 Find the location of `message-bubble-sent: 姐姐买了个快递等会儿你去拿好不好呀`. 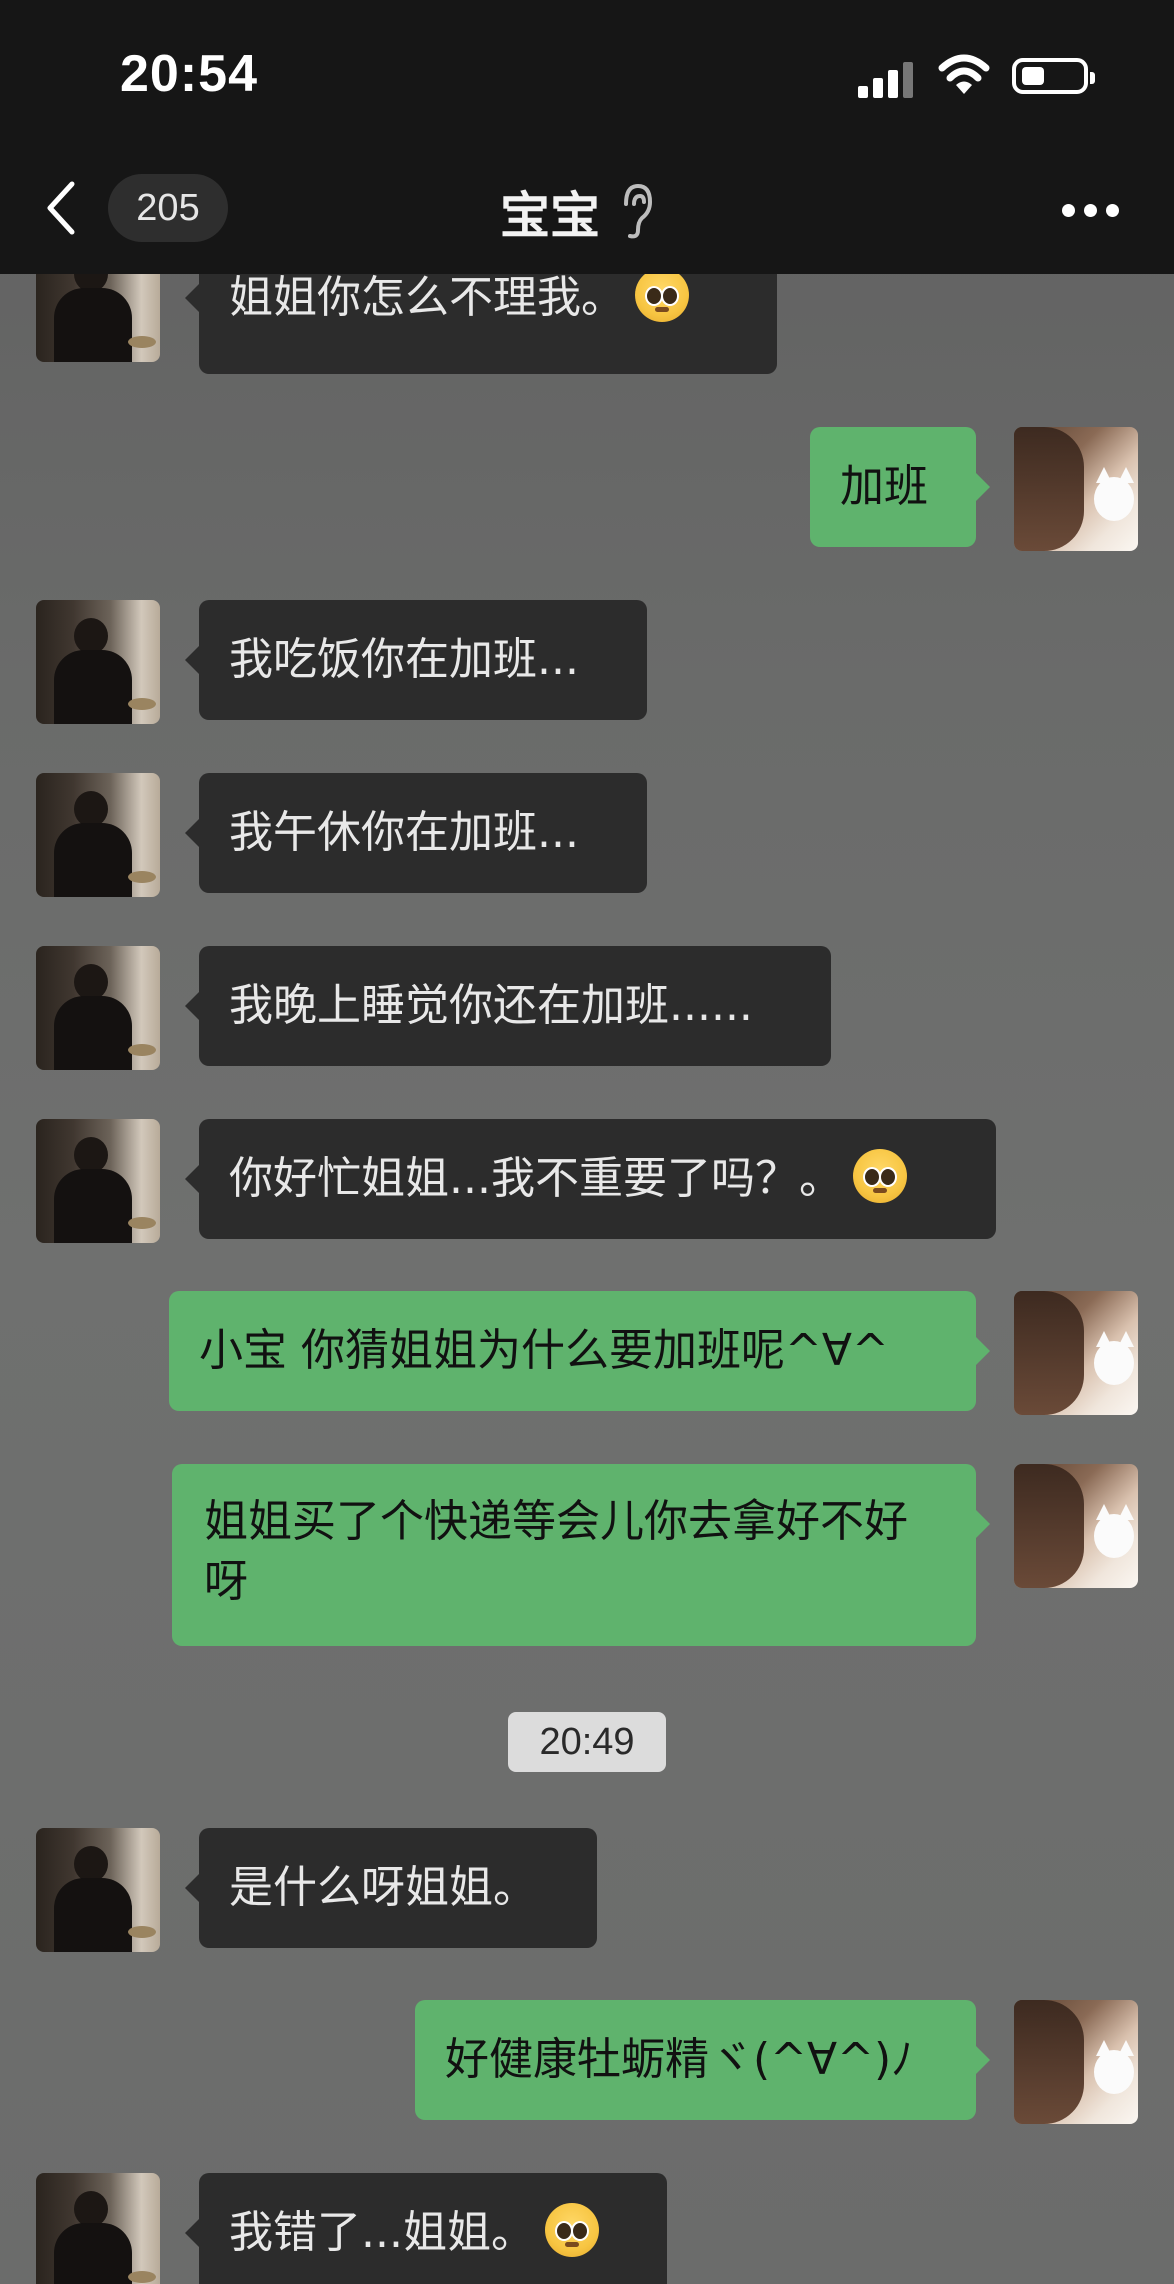

message-bubble-sent: 姐姐买了个快递等会儿你去拿好不好呀 is located at coordinates (581, 1555).